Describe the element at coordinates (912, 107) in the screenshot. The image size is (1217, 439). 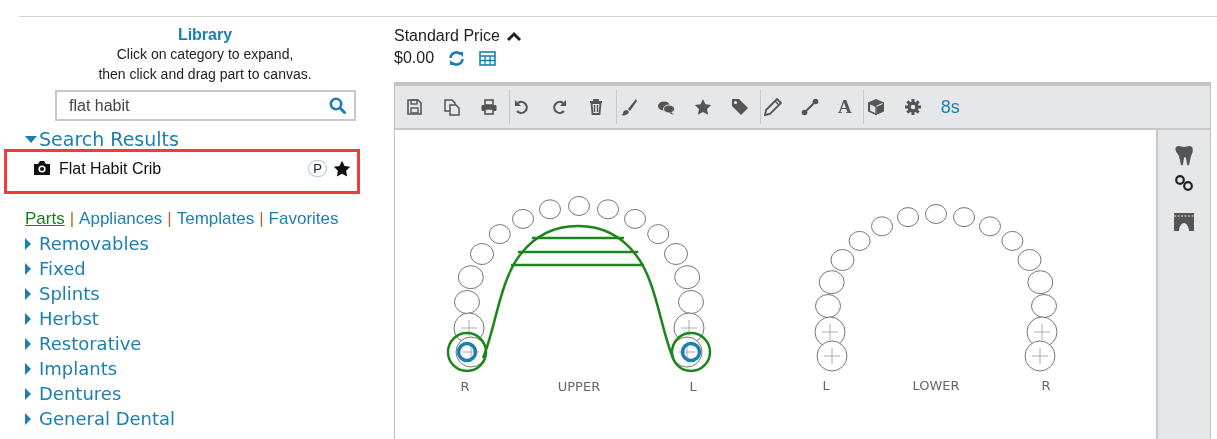
I see `gear-icon` at that location.